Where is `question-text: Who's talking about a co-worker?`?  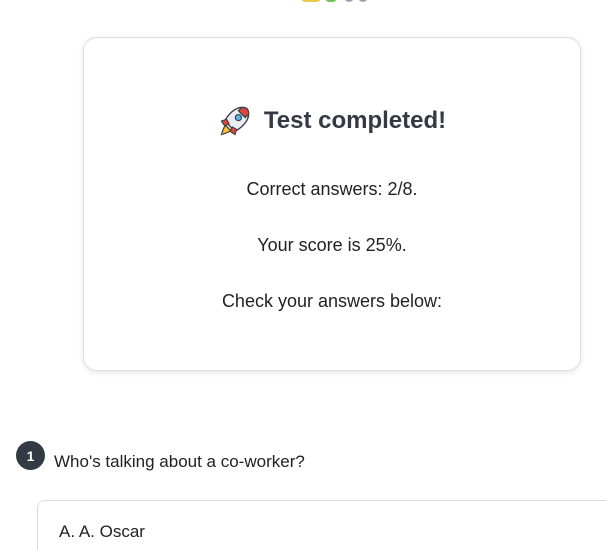
question-text: Who's talking about a co-worker? is located at coordinates (179, 461).